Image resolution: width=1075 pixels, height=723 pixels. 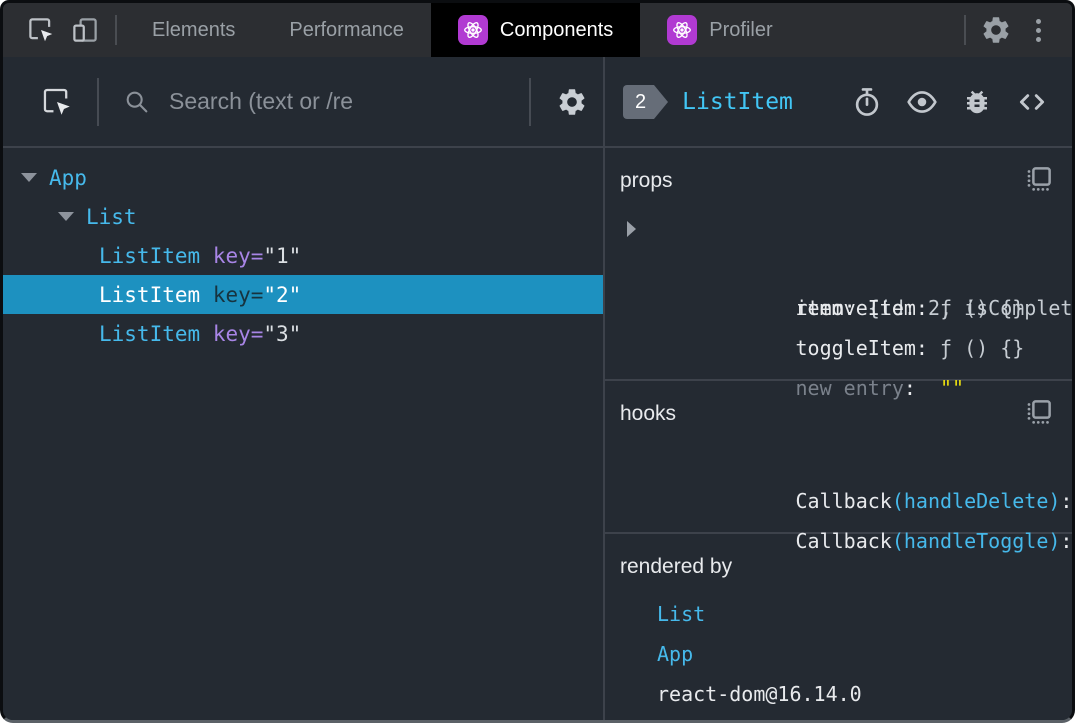 I want to click on owners-count-badge: 2, so click(x=646, y=101).